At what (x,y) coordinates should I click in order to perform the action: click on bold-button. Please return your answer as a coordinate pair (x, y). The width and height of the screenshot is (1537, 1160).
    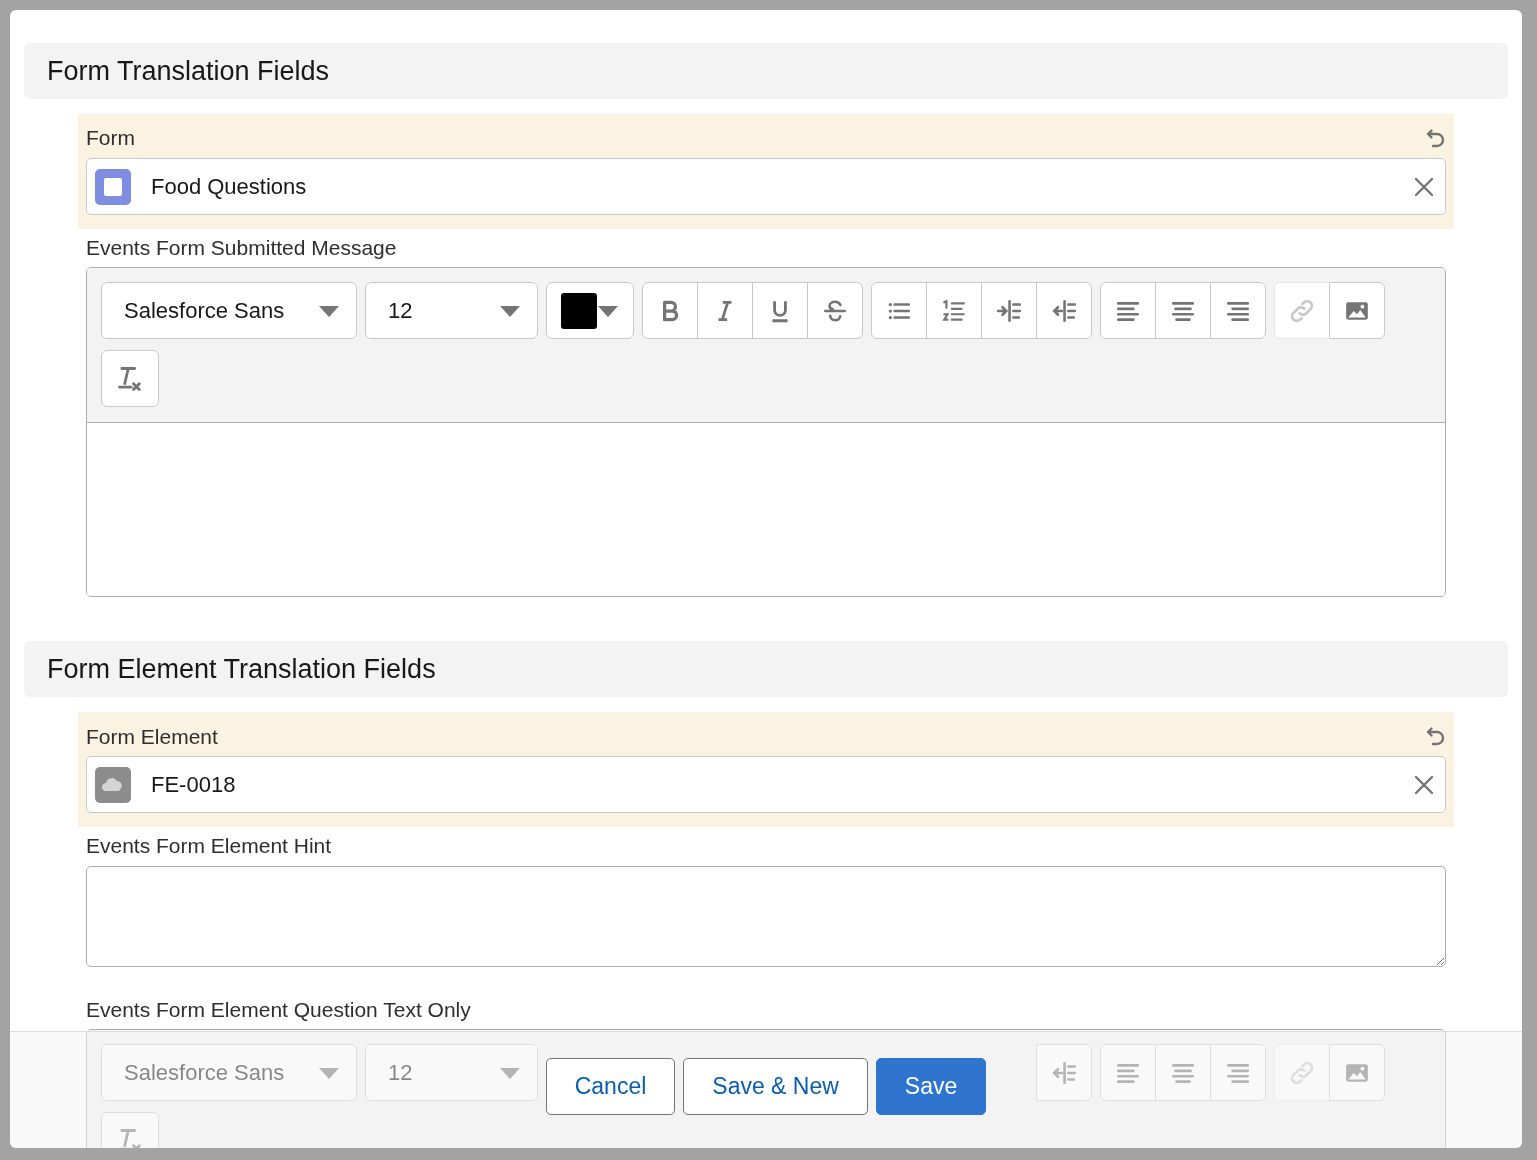
    Looking at the image, I should click on (670, 311).